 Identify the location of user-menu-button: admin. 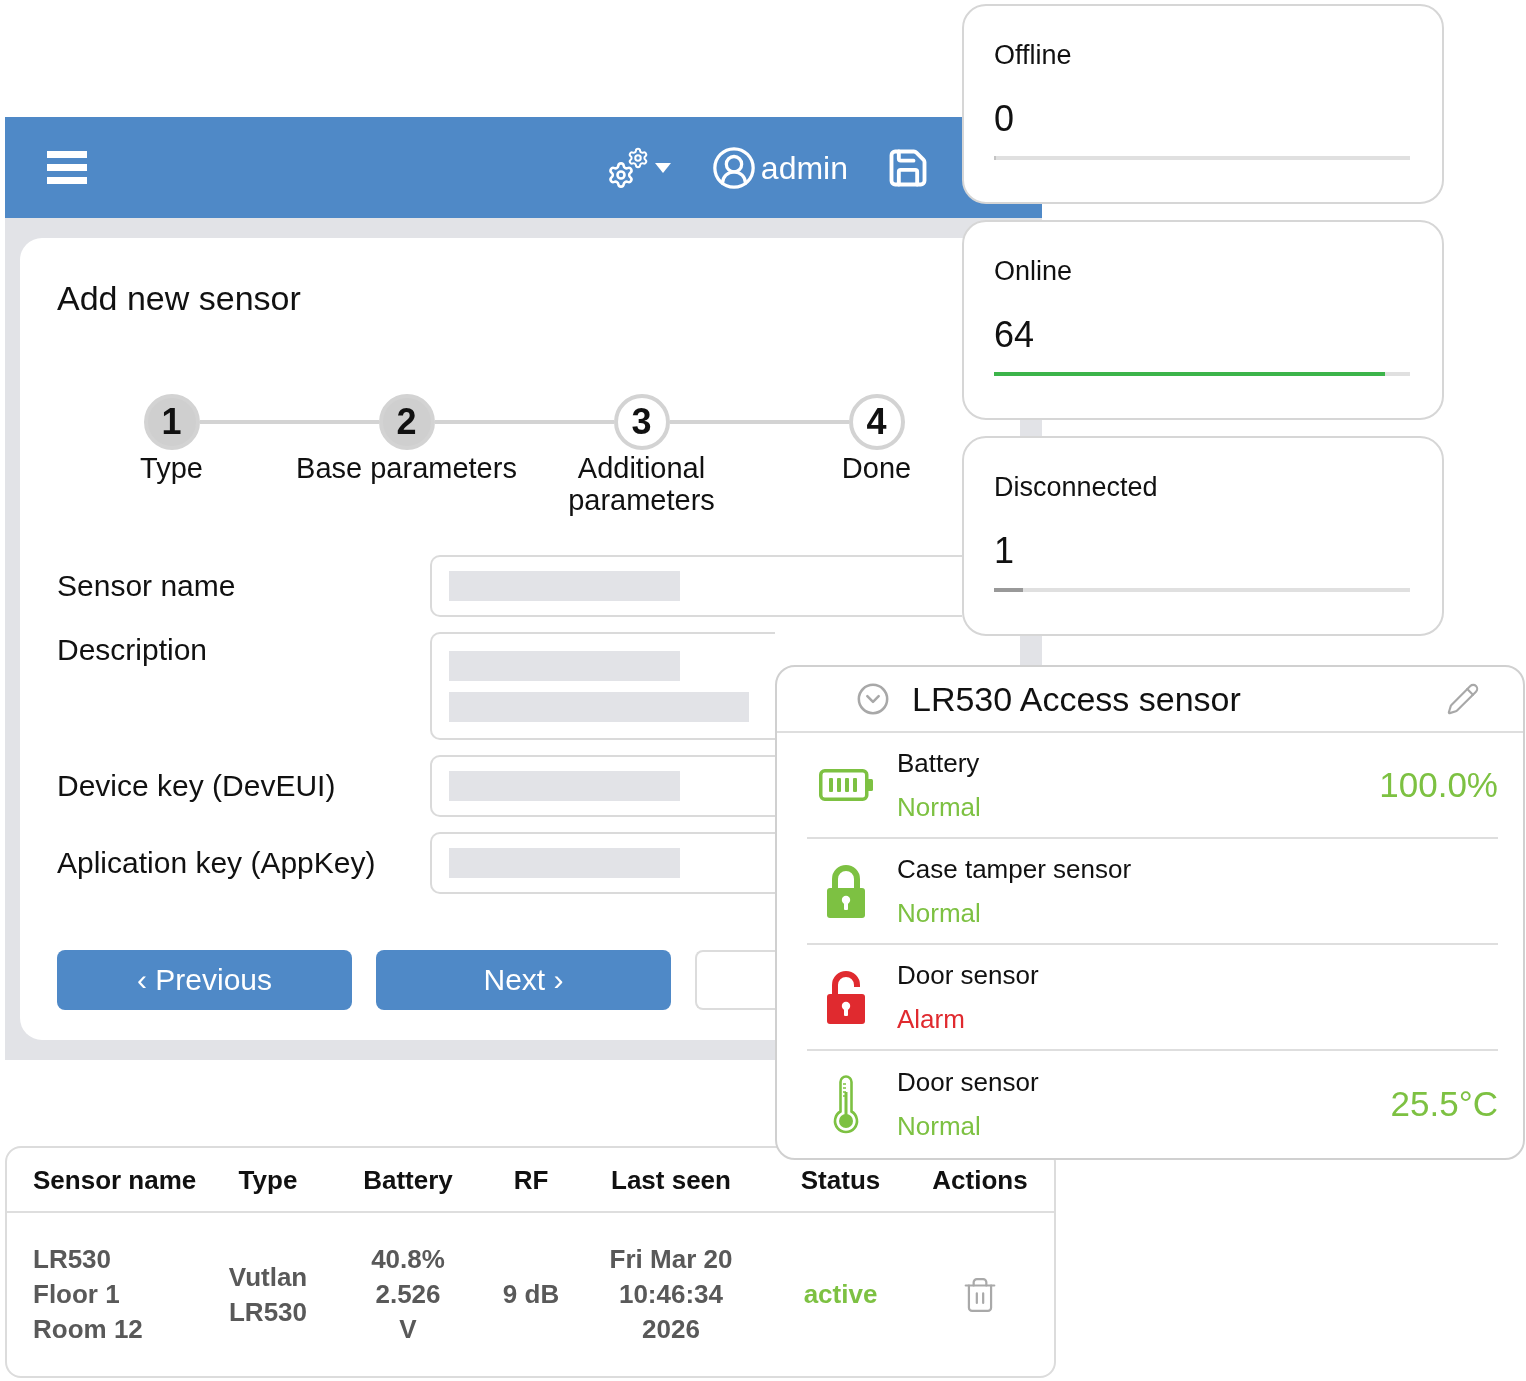
(779, 167).